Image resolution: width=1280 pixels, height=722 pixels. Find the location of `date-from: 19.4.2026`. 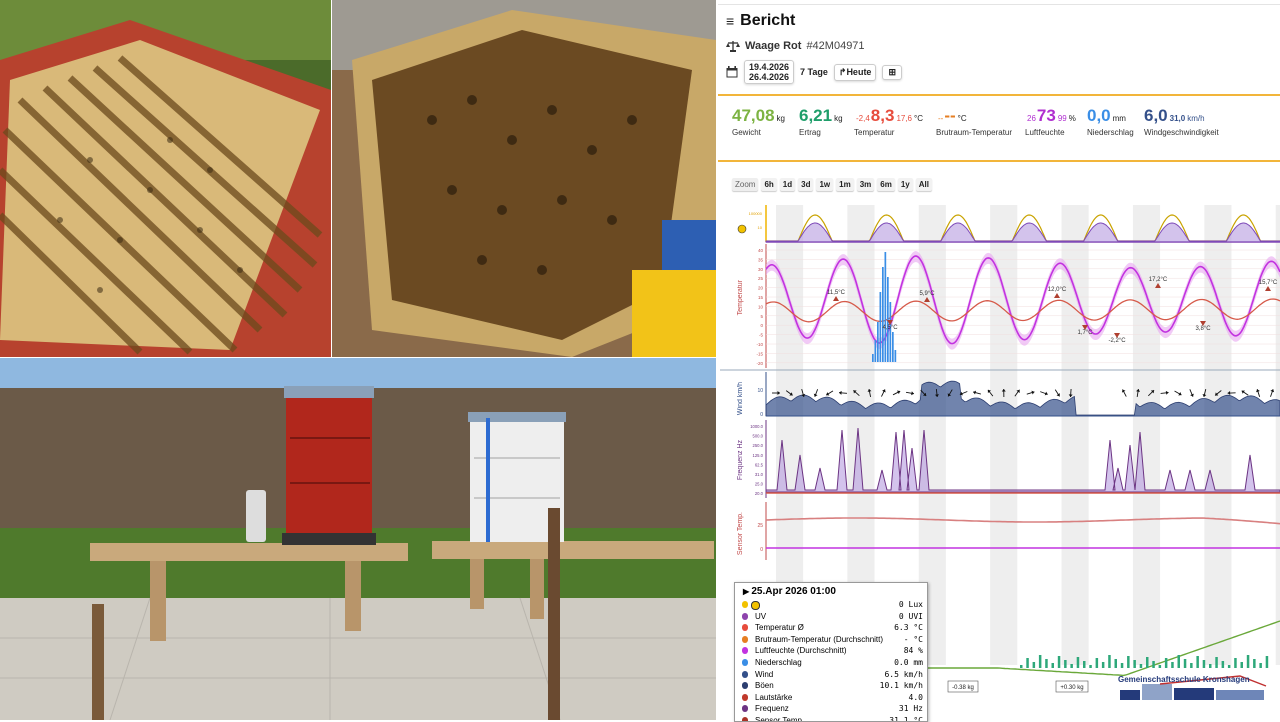

date-from: 19.4.2026 is located at coordinates (769, 67).